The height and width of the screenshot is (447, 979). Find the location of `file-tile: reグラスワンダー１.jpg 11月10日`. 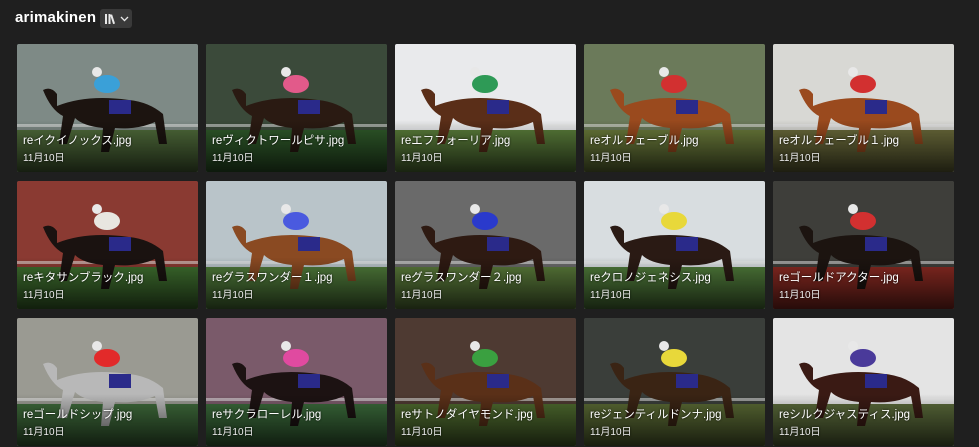

file-tile: reグラスワンダー１.jpg 11月10日 is located at coordinates (296, 245).